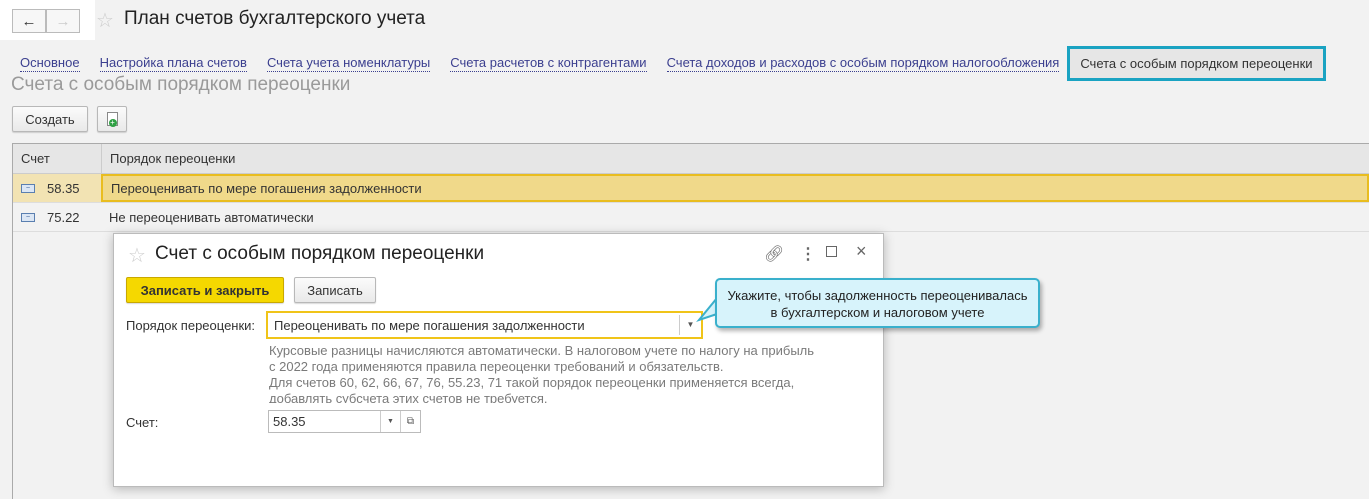  What do you see at coordinates (548, 63) in the screenshot?
I see `tab-counterparty-accounts: Счета расчетов с контрагентами` at bounding box center [548, 63].